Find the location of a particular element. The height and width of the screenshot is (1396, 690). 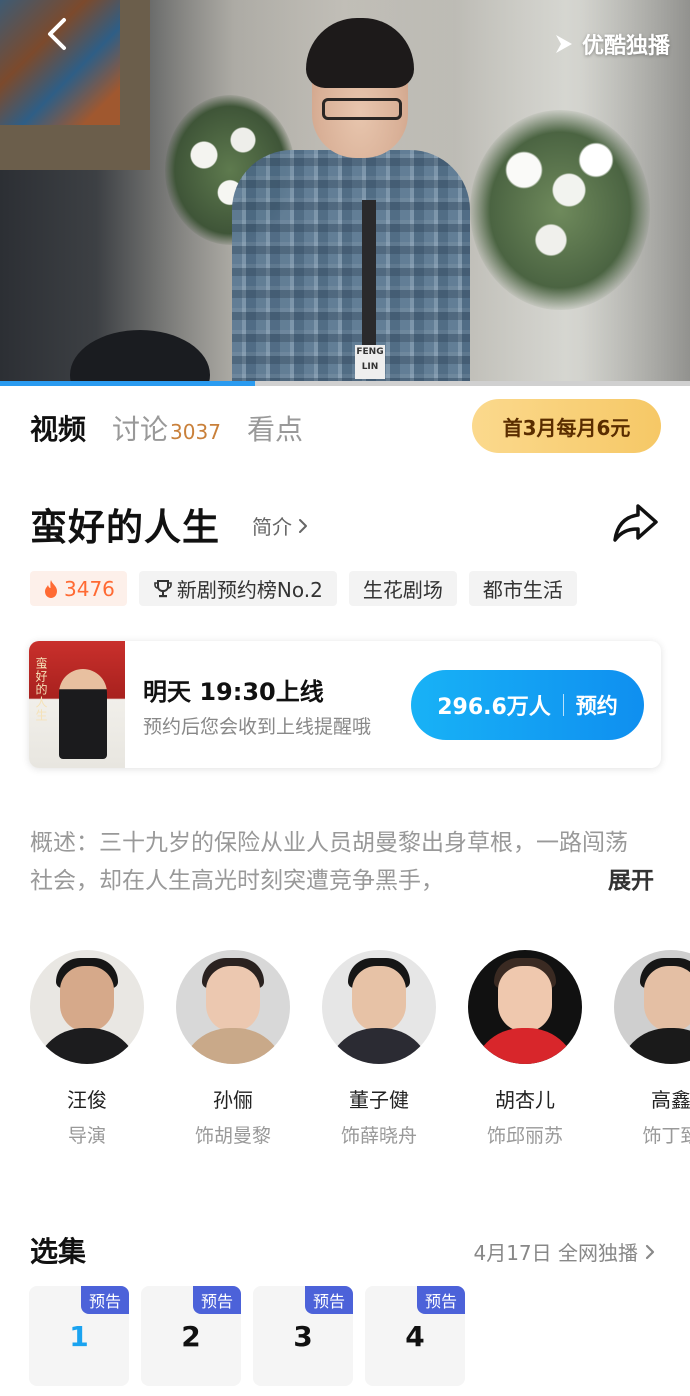

episodes-meta-link: 4月17日 全网独播 is located at coordinates (565, 1251).